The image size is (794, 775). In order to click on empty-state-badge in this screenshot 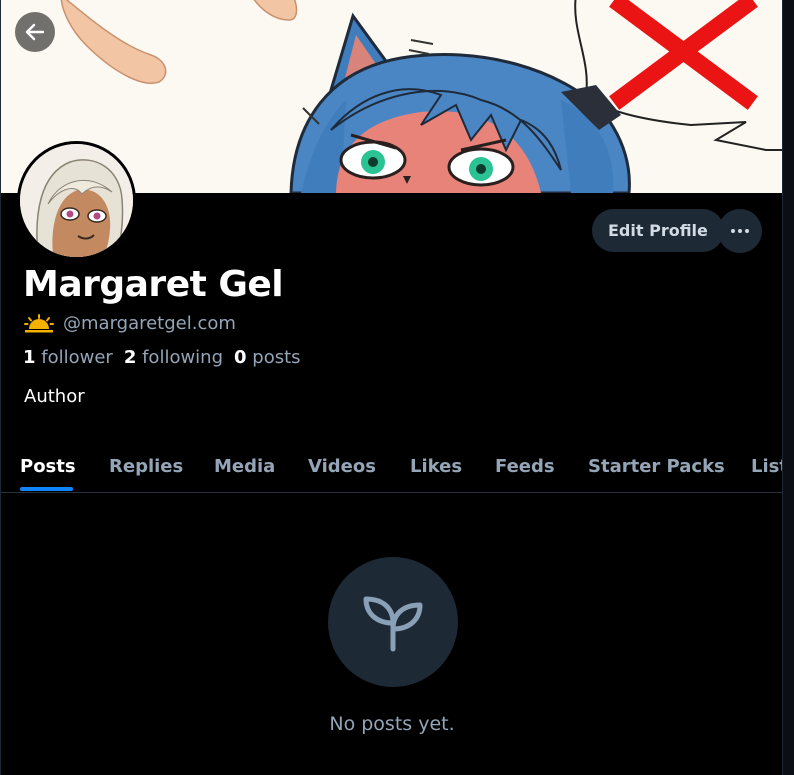, I will do `click(393, 622)`.